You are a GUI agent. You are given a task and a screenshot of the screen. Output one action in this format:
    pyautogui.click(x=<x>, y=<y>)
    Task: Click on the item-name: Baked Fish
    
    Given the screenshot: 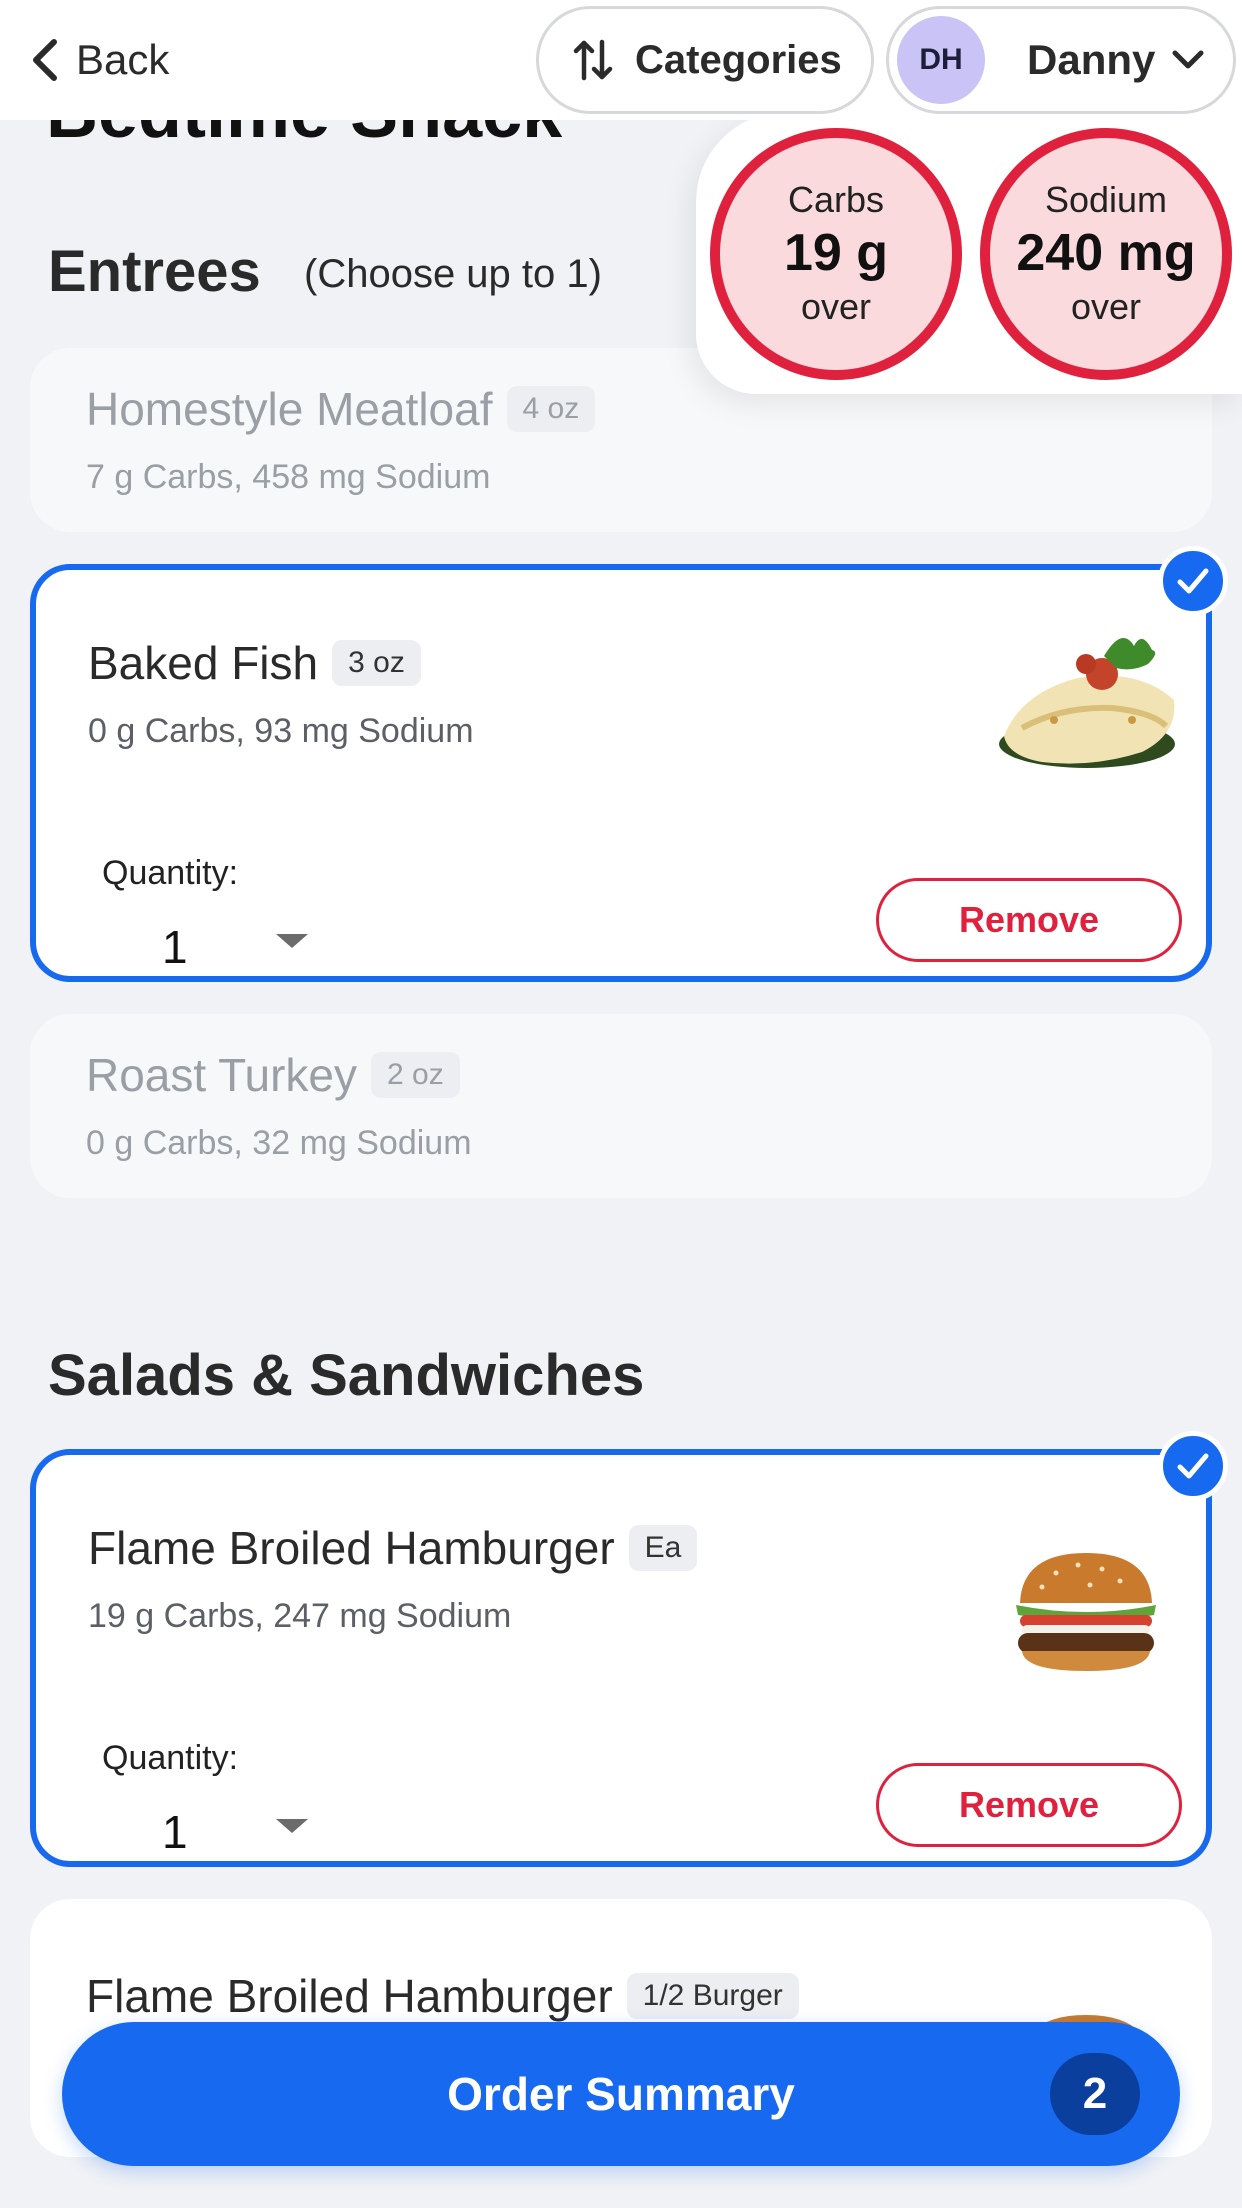 What is the action you would take?
    pyautogui.click(x=203, y=663)
    